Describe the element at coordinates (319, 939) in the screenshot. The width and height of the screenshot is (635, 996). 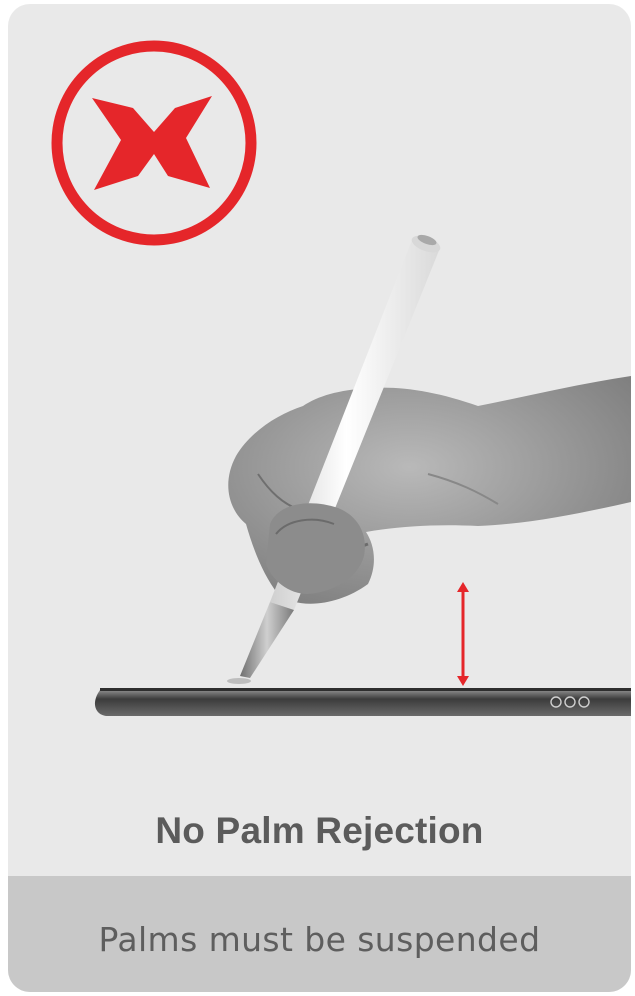
I see `footer-caption: Palms must be suspended` at that location.